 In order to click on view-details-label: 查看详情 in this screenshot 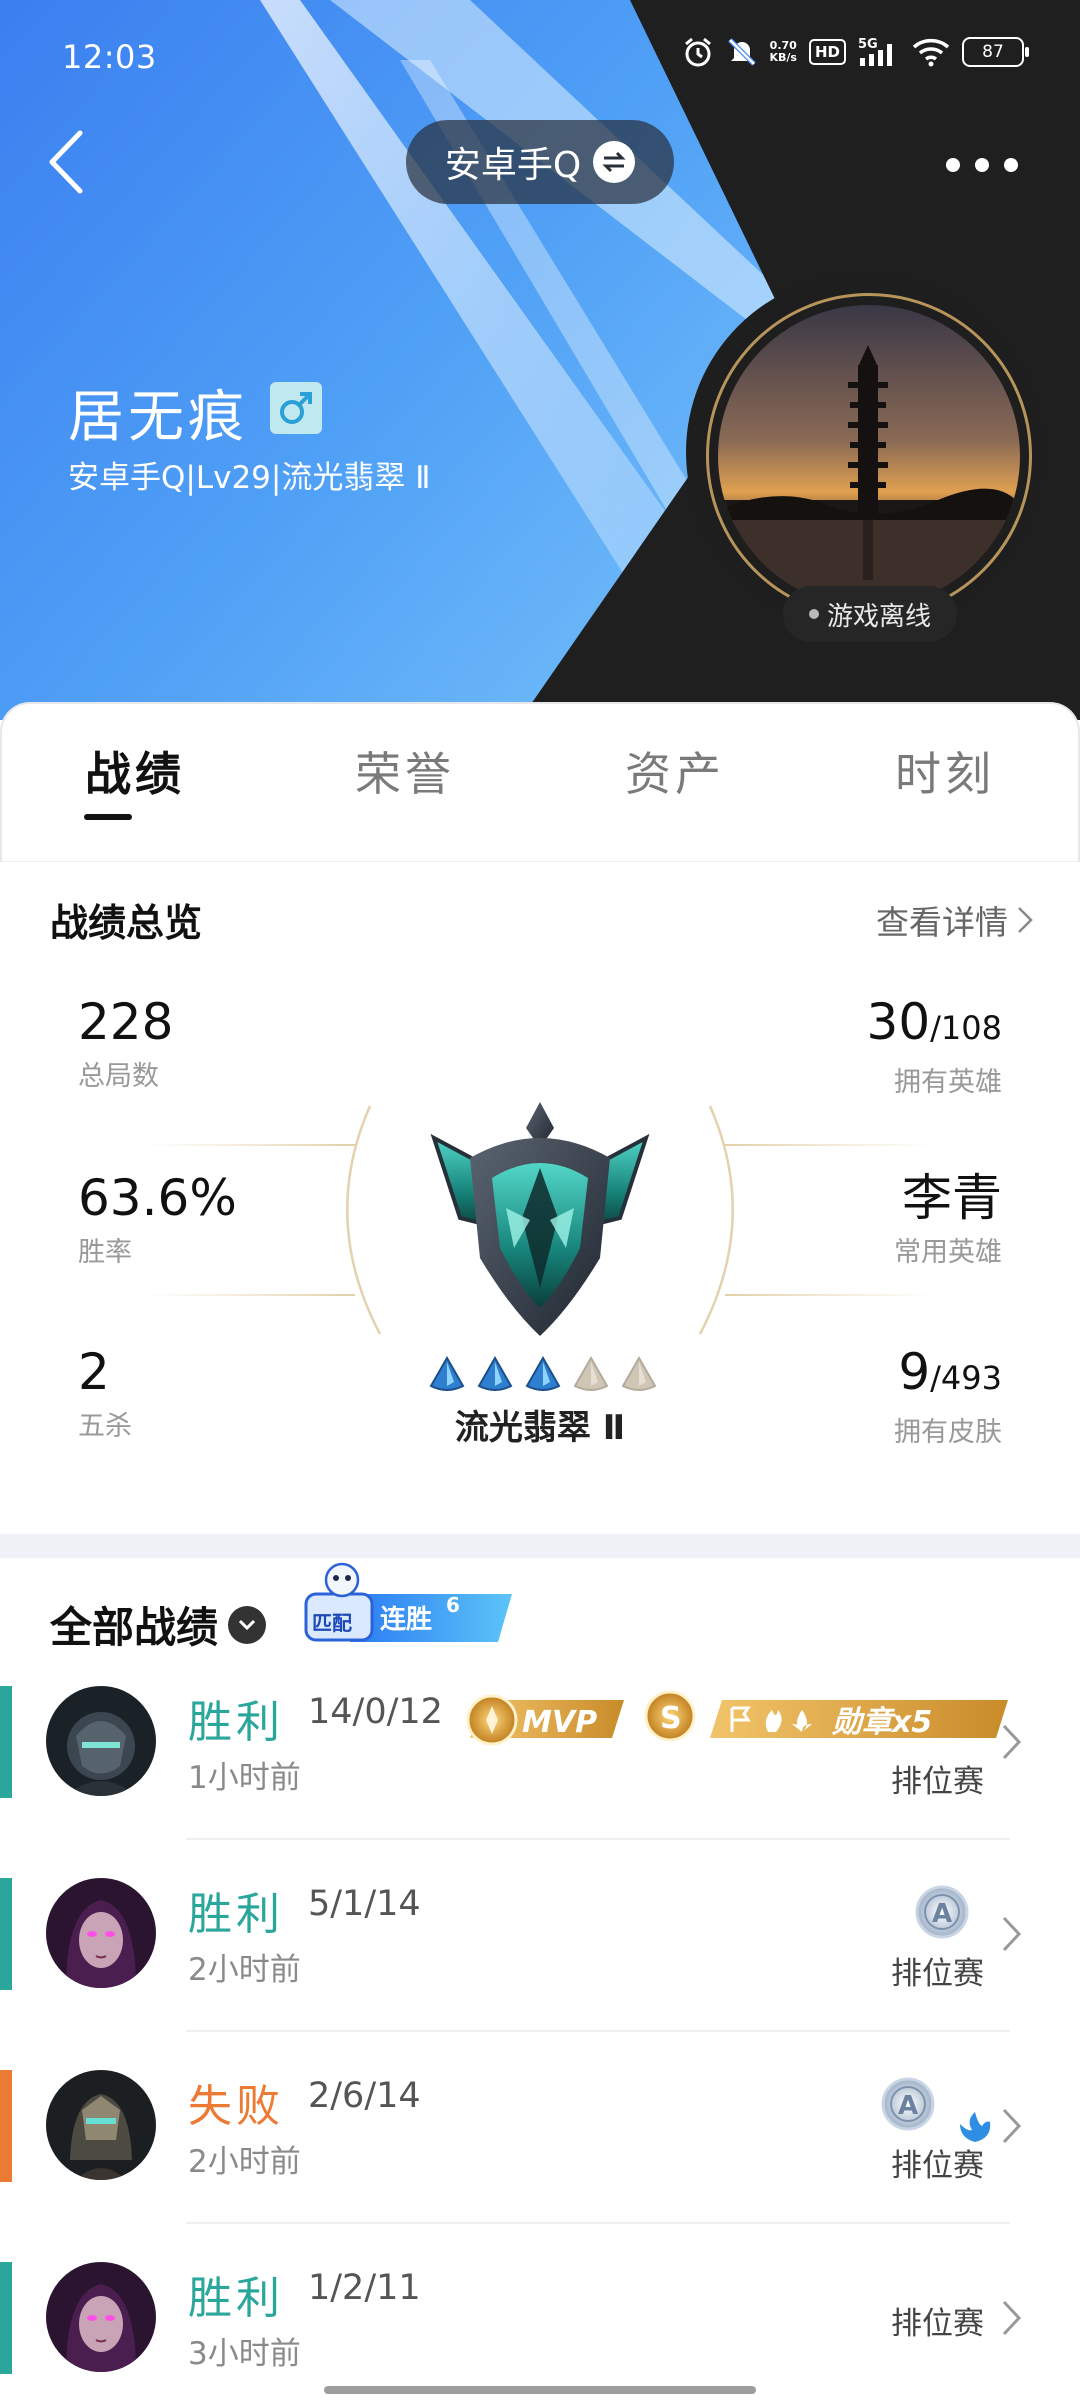, I will do `click(942, 922)`.